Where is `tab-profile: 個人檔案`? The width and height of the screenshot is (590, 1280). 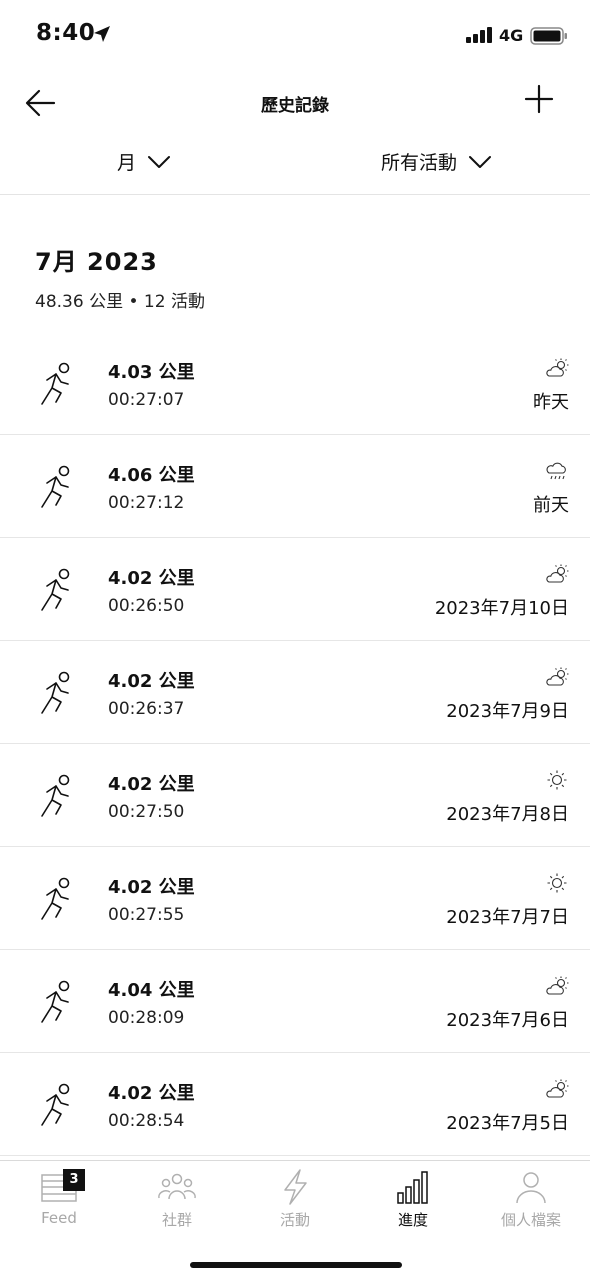
tab-profile: 個人檔案 is located at coordinates (531, 1202).